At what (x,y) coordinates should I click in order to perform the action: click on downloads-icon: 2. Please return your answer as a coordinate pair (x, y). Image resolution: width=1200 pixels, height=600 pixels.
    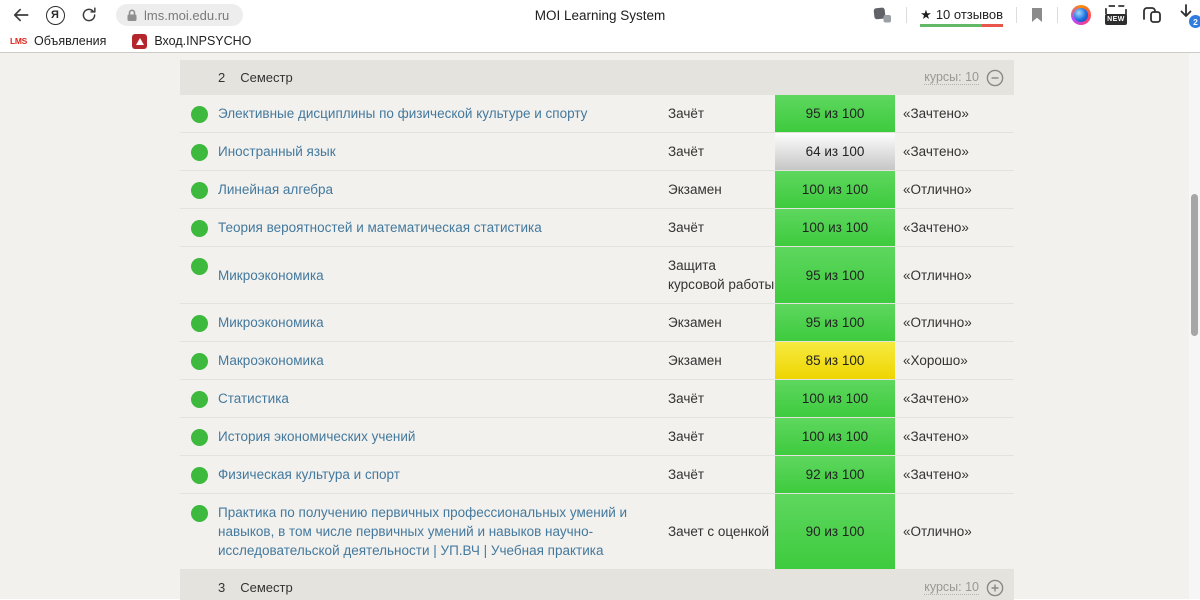
    Looking at the image, I should click on (1188, 15).